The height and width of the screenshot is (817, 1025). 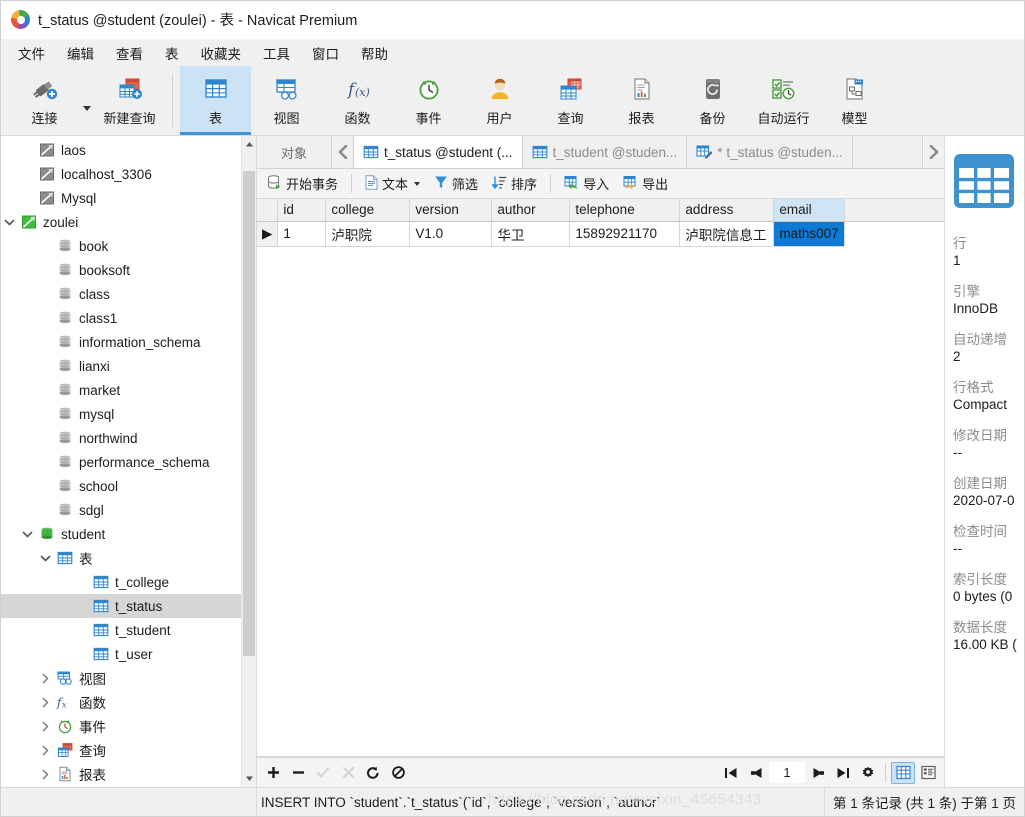 I want to click on sidebar-scroll-thumb, so click(x=249, y=413).